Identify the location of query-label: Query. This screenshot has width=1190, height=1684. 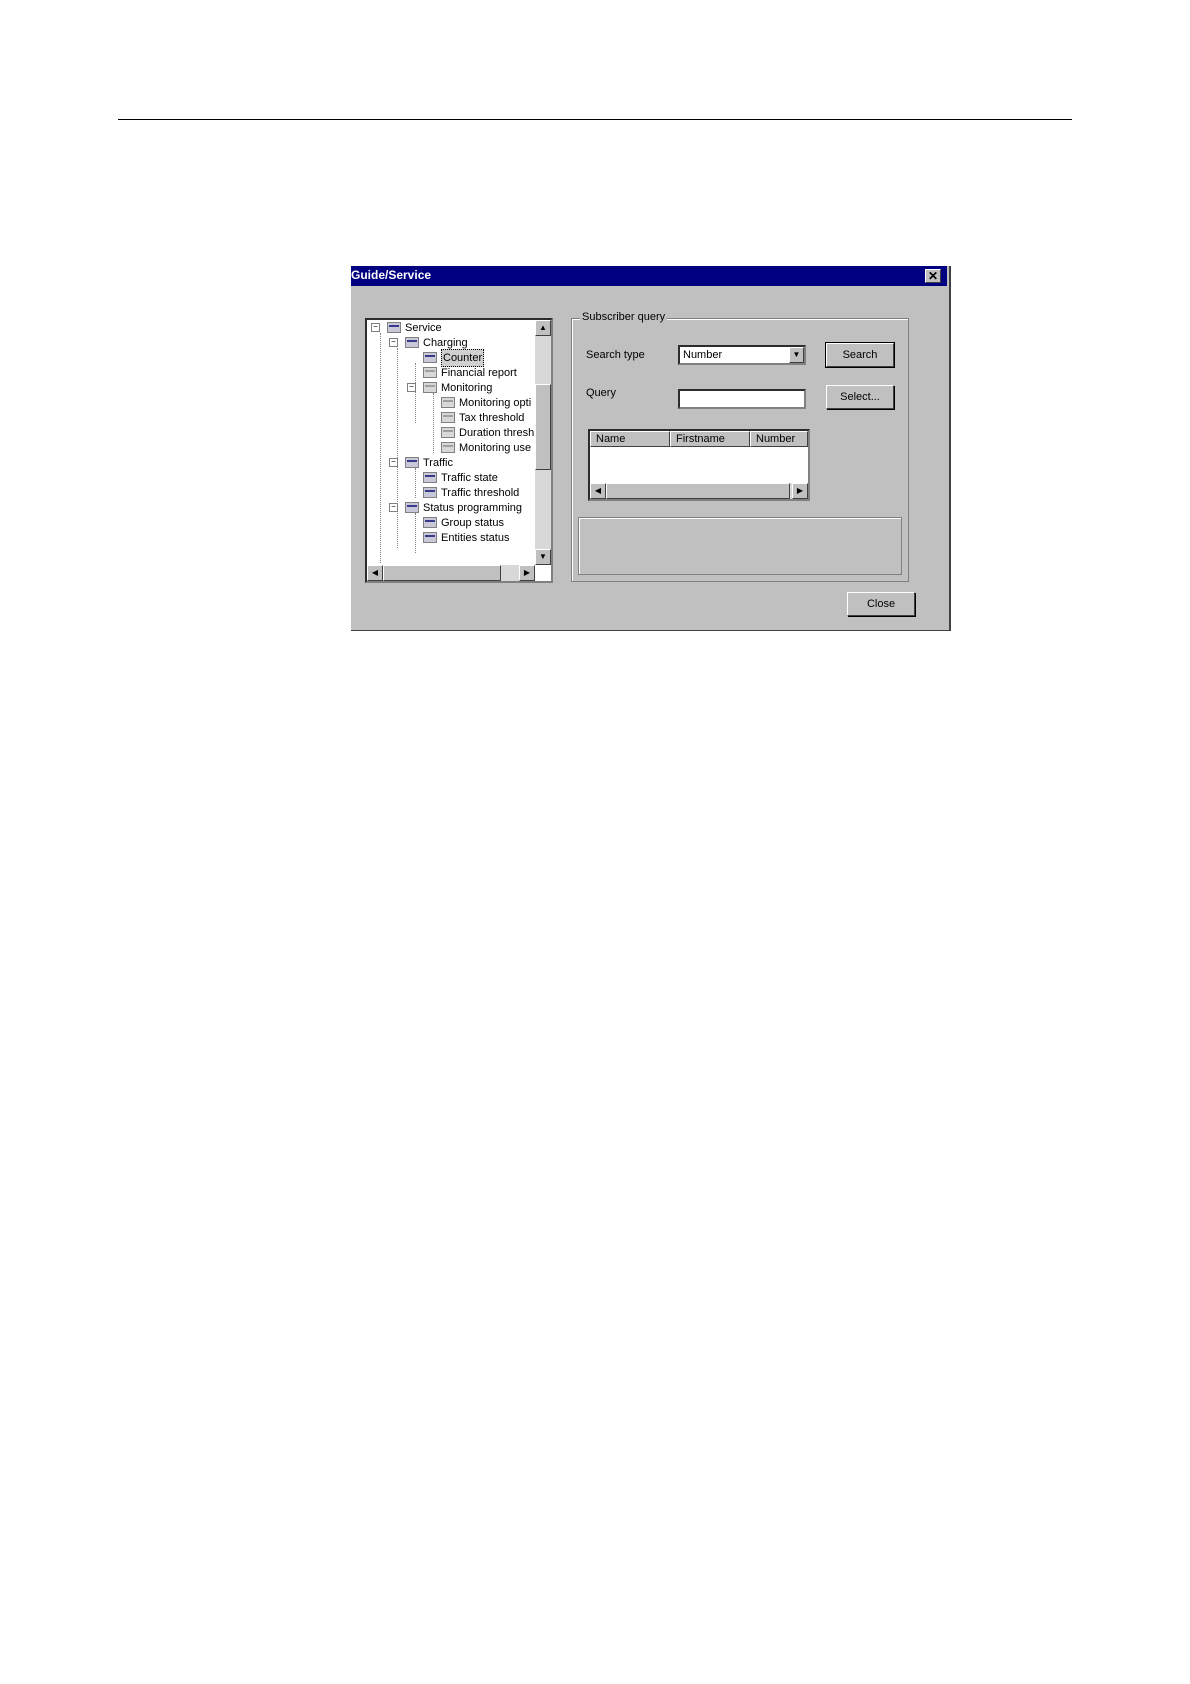
(601, 393).